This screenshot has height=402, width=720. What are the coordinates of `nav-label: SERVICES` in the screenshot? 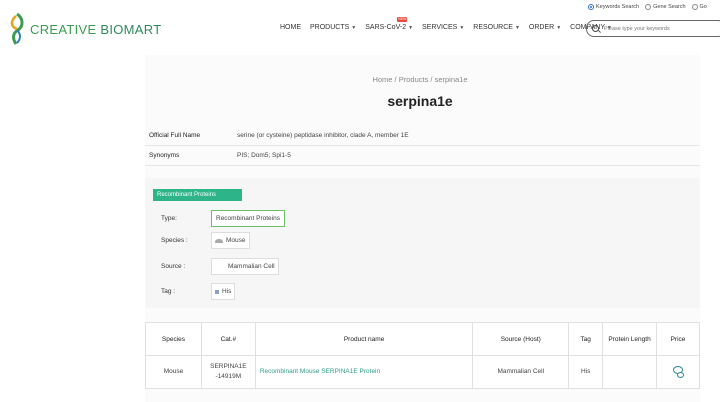 It's located at (440, 27).